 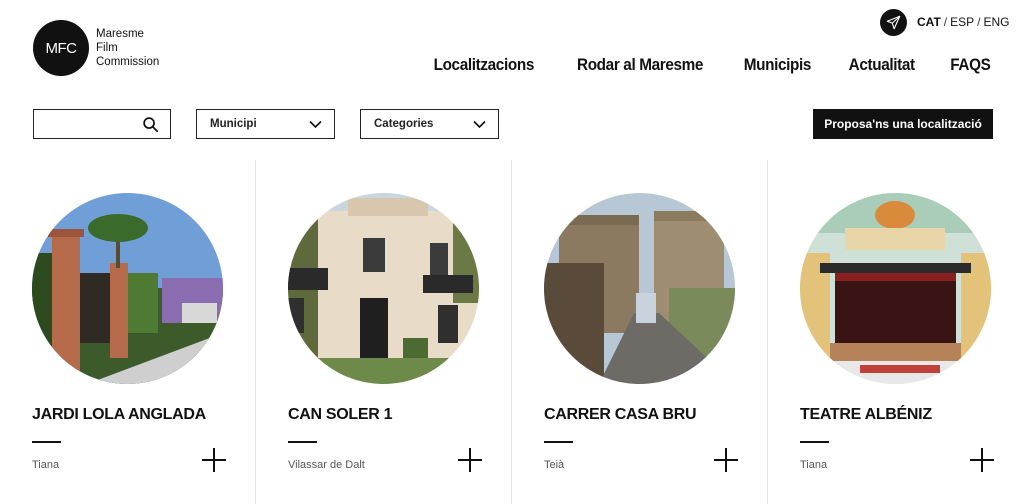 I want to click on logo-mark: MFC, so click(x=61, y=48).